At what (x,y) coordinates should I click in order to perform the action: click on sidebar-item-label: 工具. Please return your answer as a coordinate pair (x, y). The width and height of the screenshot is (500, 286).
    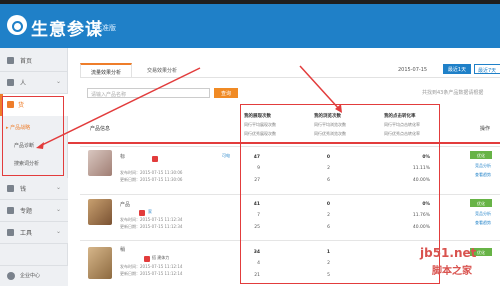
    Looking at the image, I should click on (26, 233).